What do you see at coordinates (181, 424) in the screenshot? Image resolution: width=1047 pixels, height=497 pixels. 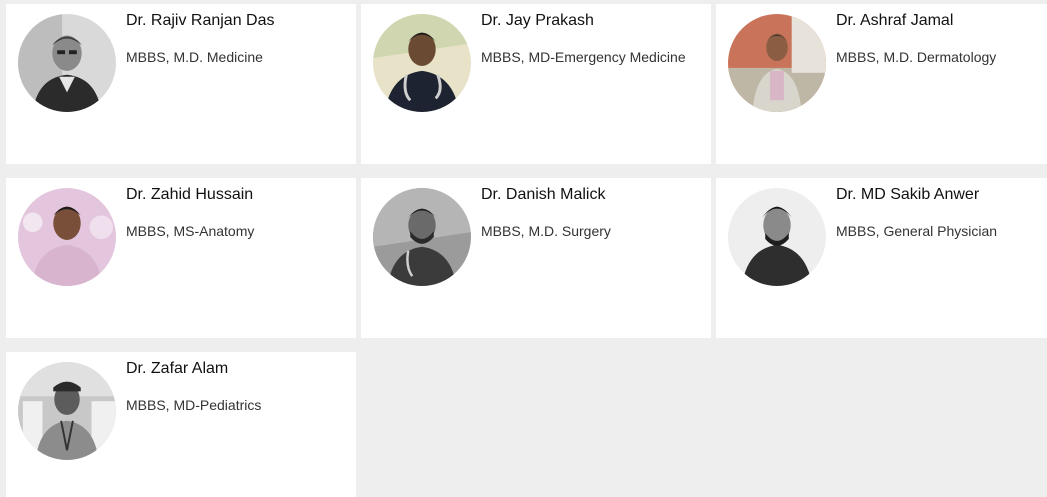 I see `doctor-card: Dr. Zafar Alam MBBS, MD-Pediatrics` at bounding box center [181, 424].